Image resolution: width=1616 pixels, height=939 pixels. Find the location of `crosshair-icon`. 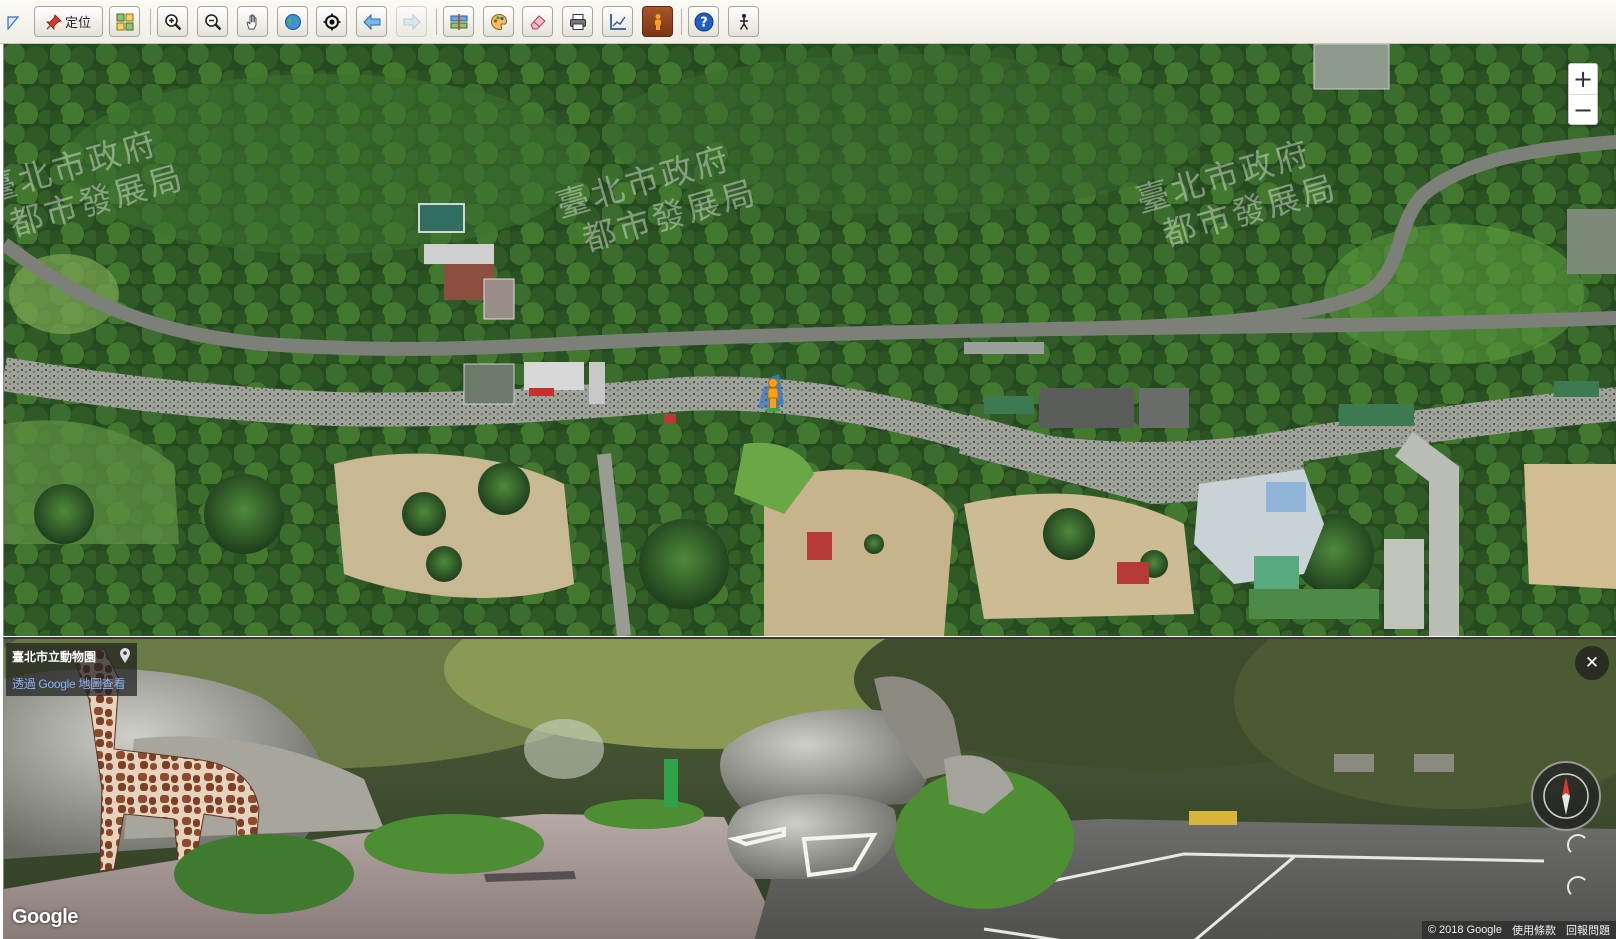

crosshair-icon is located at coordinates (331, 21).